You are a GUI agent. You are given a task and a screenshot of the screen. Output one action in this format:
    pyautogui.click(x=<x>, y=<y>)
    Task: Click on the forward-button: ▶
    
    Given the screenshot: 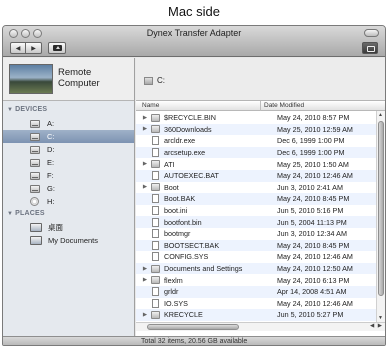 What is the action you would take?
    pyautogui.click(x=34, y=48)
    